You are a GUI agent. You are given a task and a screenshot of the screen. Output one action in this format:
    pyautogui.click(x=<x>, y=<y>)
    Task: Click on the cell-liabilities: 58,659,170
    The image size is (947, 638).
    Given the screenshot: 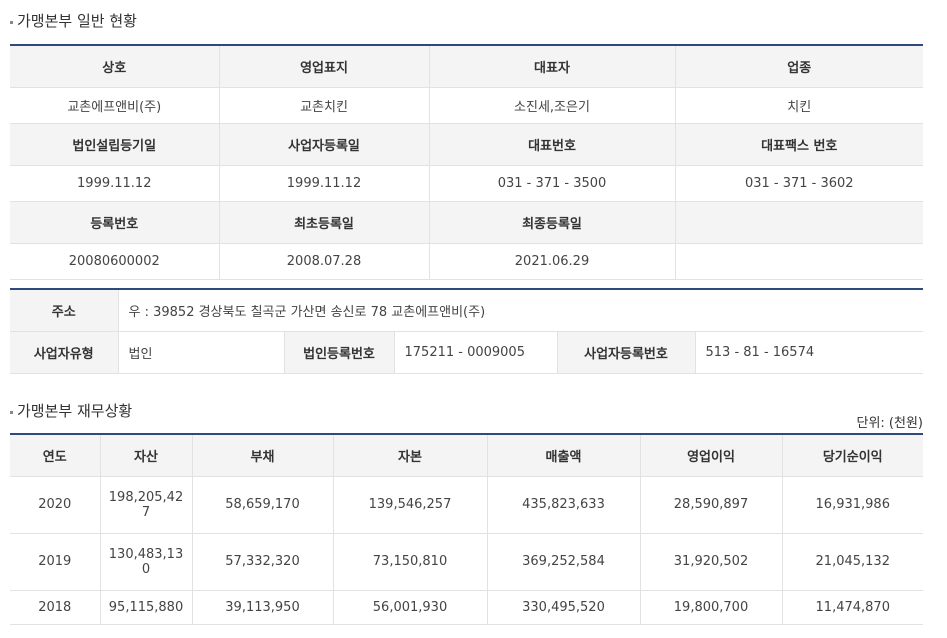 What is the action you would take?
    pyautogui.click(x=262, y=504)
    